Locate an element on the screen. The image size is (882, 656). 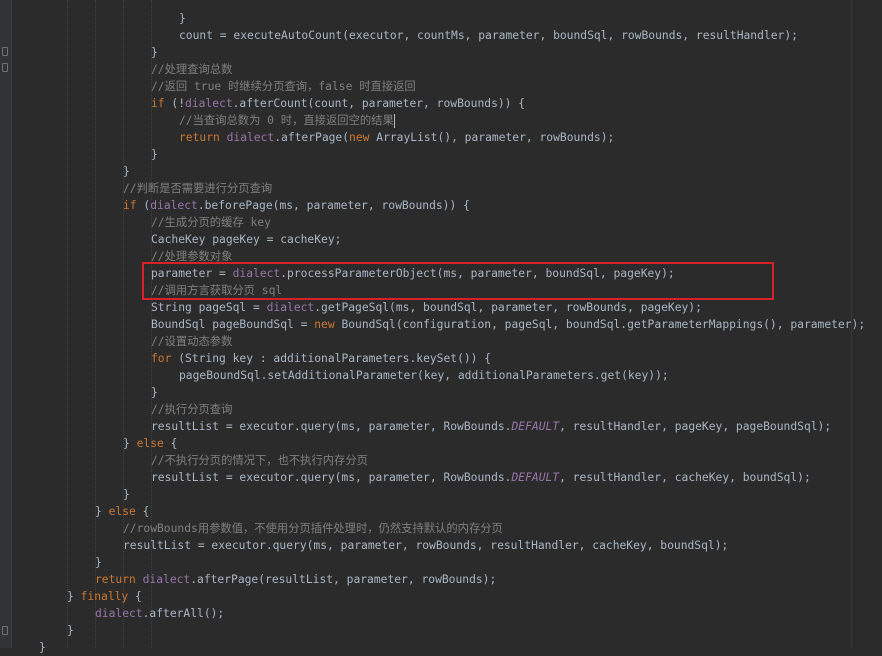
code-token: String pageSql = is located at coordinates (209, 307).